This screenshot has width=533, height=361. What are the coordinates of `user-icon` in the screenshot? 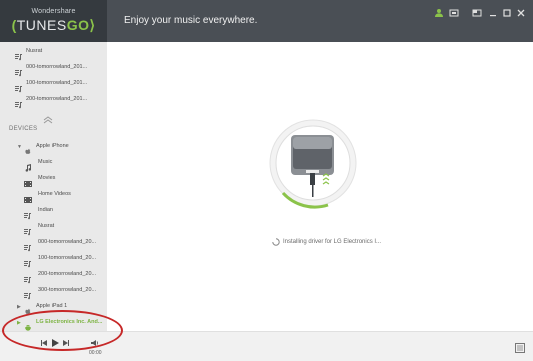 It's located at (439, 11).